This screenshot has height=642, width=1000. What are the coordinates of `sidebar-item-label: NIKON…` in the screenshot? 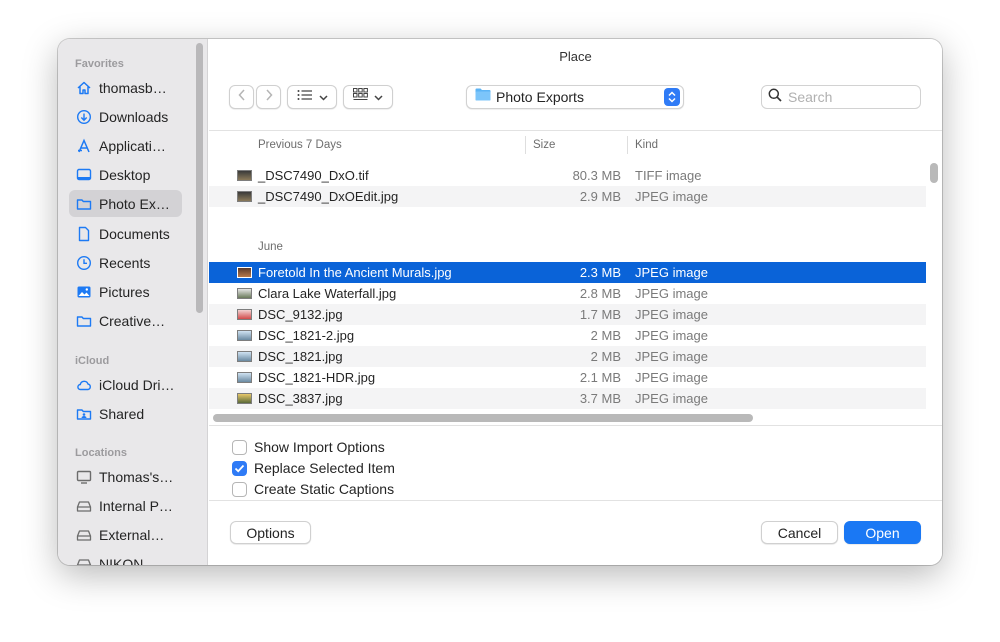 It's located at (128, 560).